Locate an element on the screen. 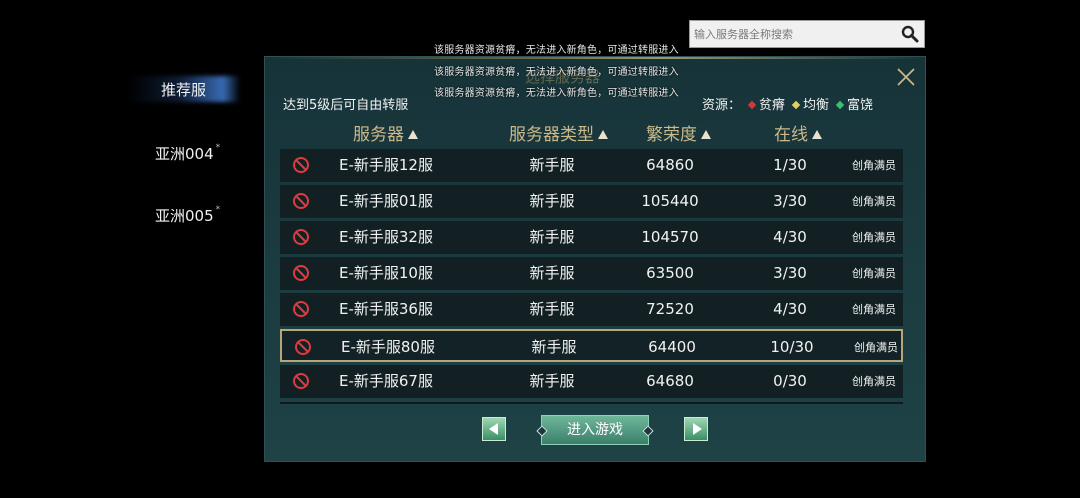 The height and width of the screenshot is (498, 1080). legend-rich: 富饶 is located at coordinates (860, 105).